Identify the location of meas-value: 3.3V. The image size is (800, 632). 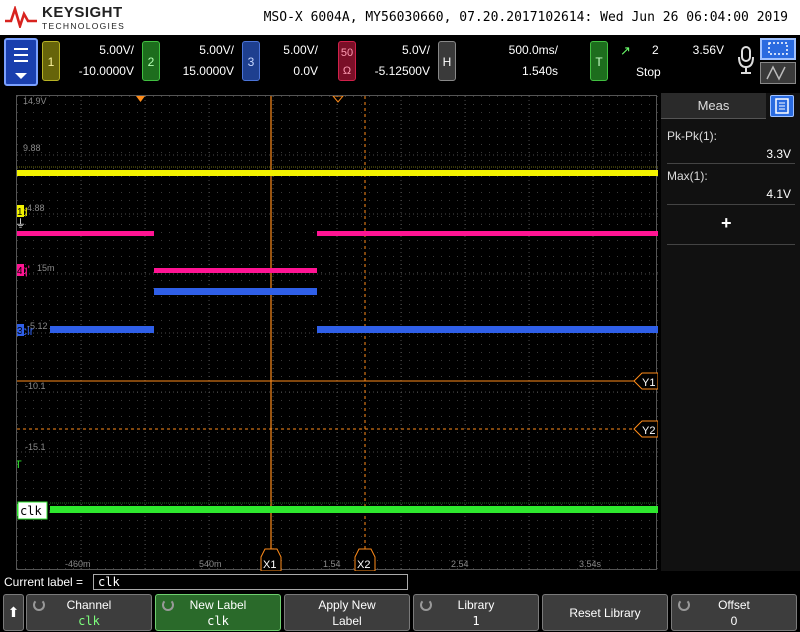
(778, 154).